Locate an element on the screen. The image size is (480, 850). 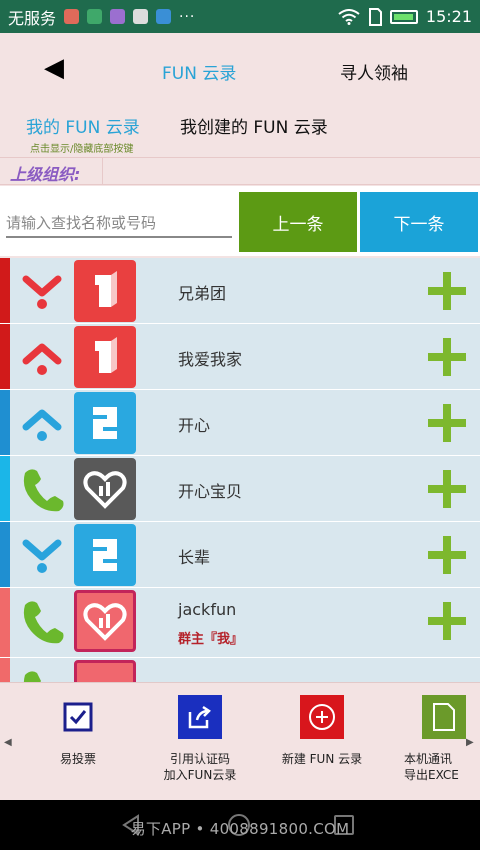
checkbox-icon is located at coordinates (78, 717).